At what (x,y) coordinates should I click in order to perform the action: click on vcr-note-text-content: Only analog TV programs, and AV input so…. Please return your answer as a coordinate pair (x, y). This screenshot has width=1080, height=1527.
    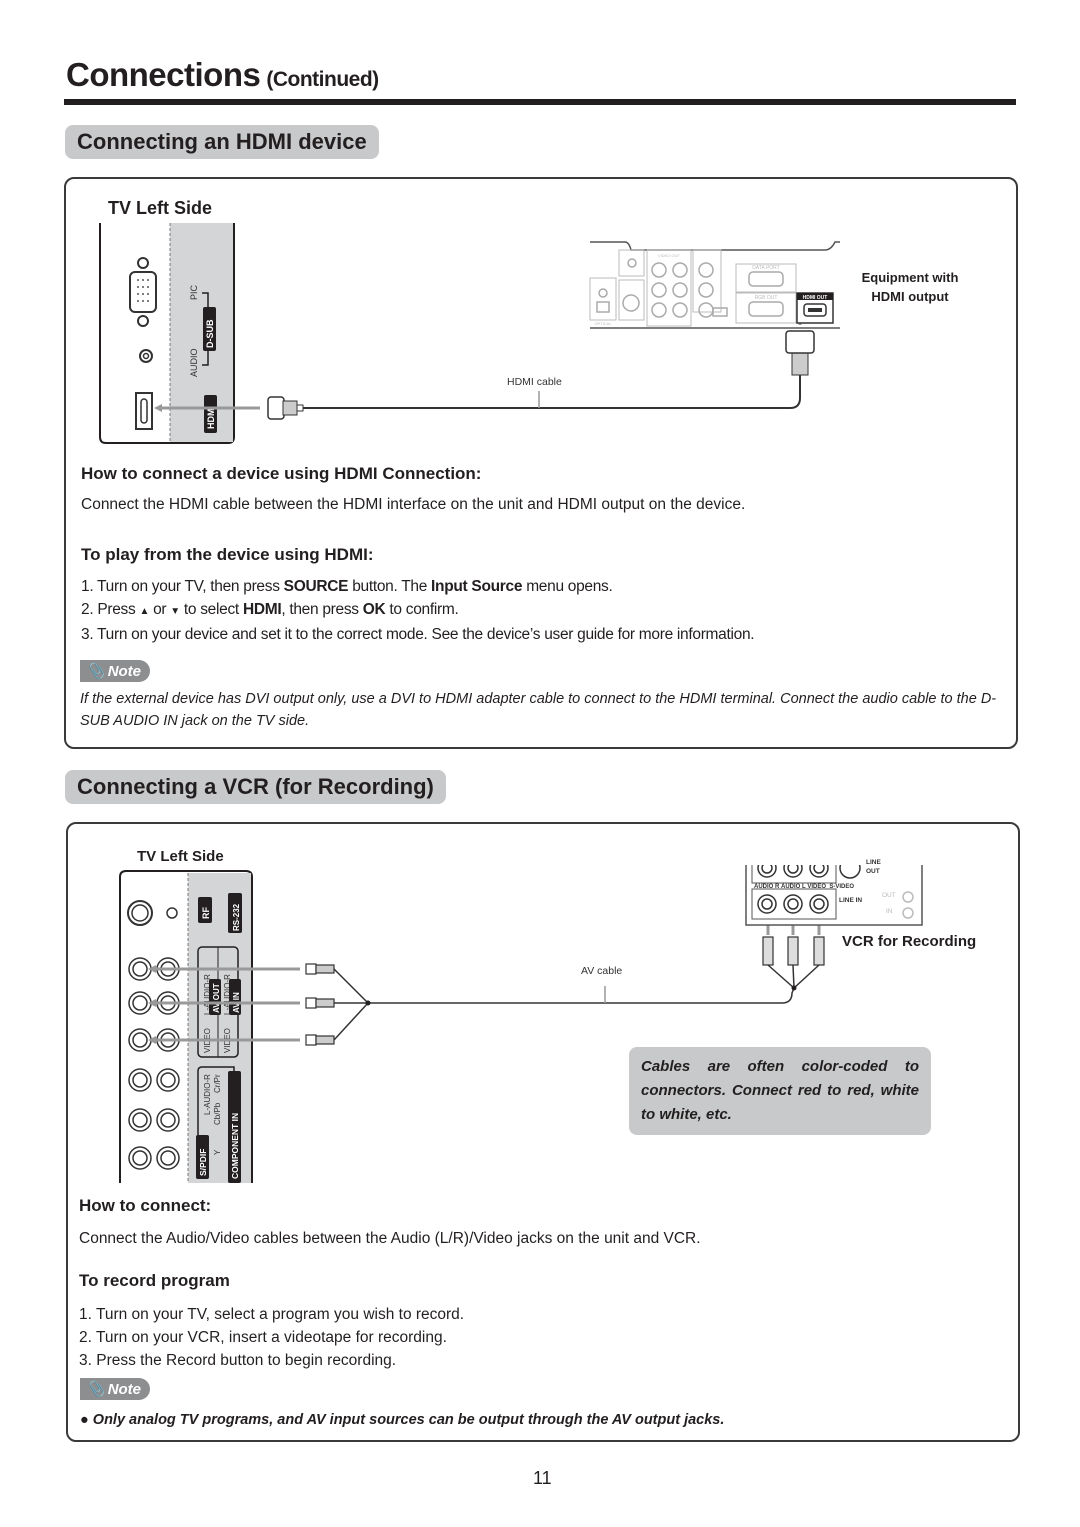
    Looking at the image, I should click on (408, 1420).